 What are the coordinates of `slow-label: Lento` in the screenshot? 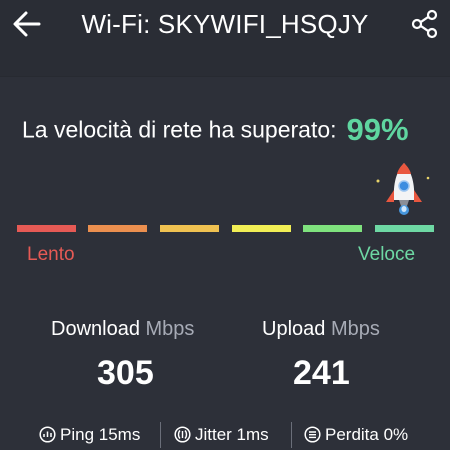 It's located at (51, 254).